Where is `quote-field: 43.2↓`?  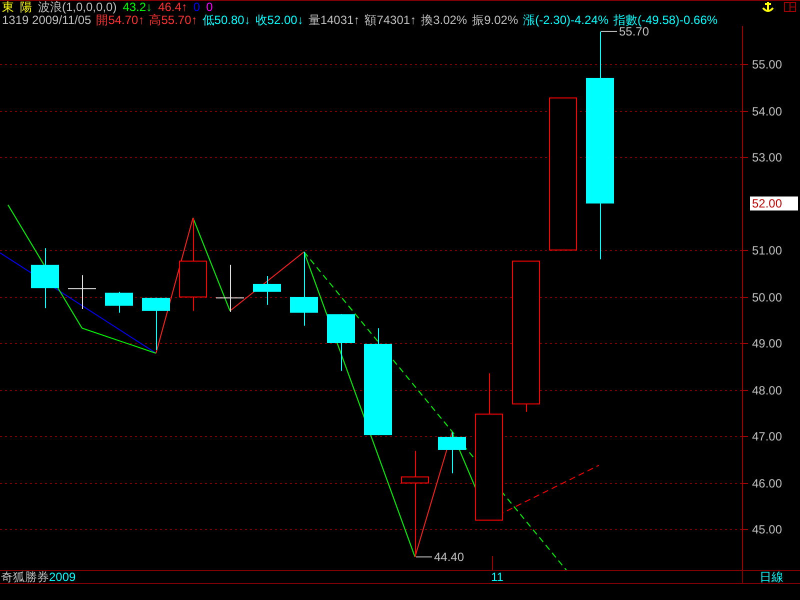 quote-field: 43.2↓ is located at coordinates (137, 7).